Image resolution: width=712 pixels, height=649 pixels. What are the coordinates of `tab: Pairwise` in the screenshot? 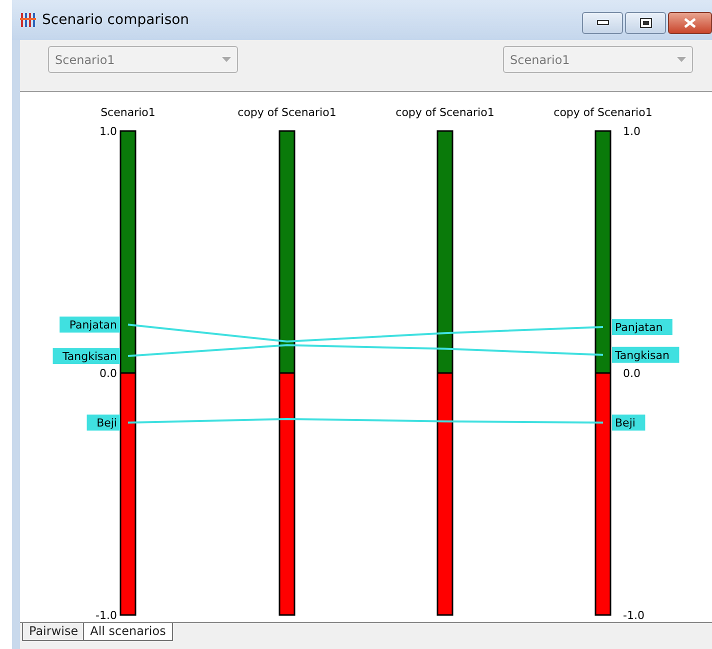 It's located at (54, 632).